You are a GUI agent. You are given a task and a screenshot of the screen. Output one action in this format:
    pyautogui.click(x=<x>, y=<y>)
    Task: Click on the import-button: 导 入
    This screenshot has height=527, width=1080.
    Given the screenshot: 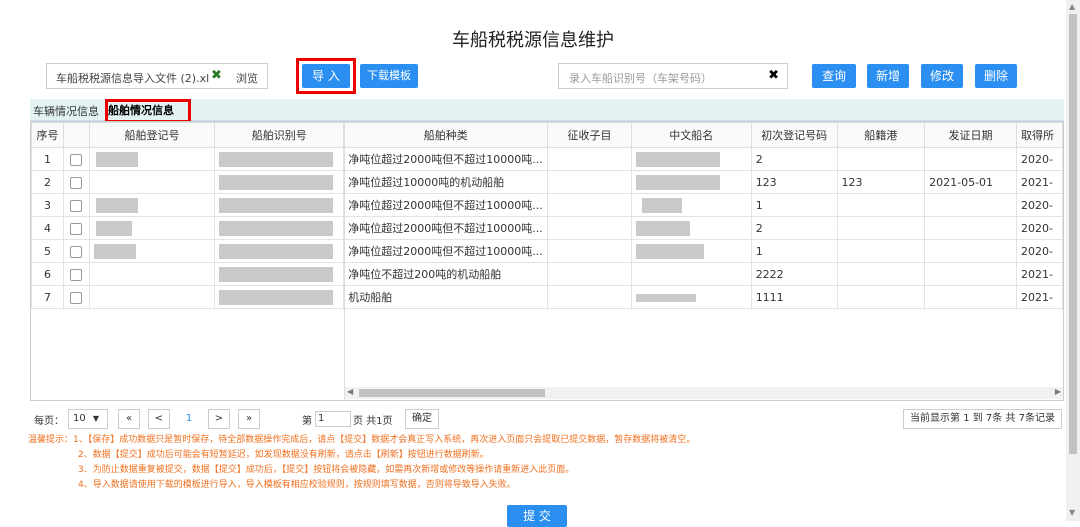 What is the action you would take?
    pyautogui.click(x=326, y=76)
    